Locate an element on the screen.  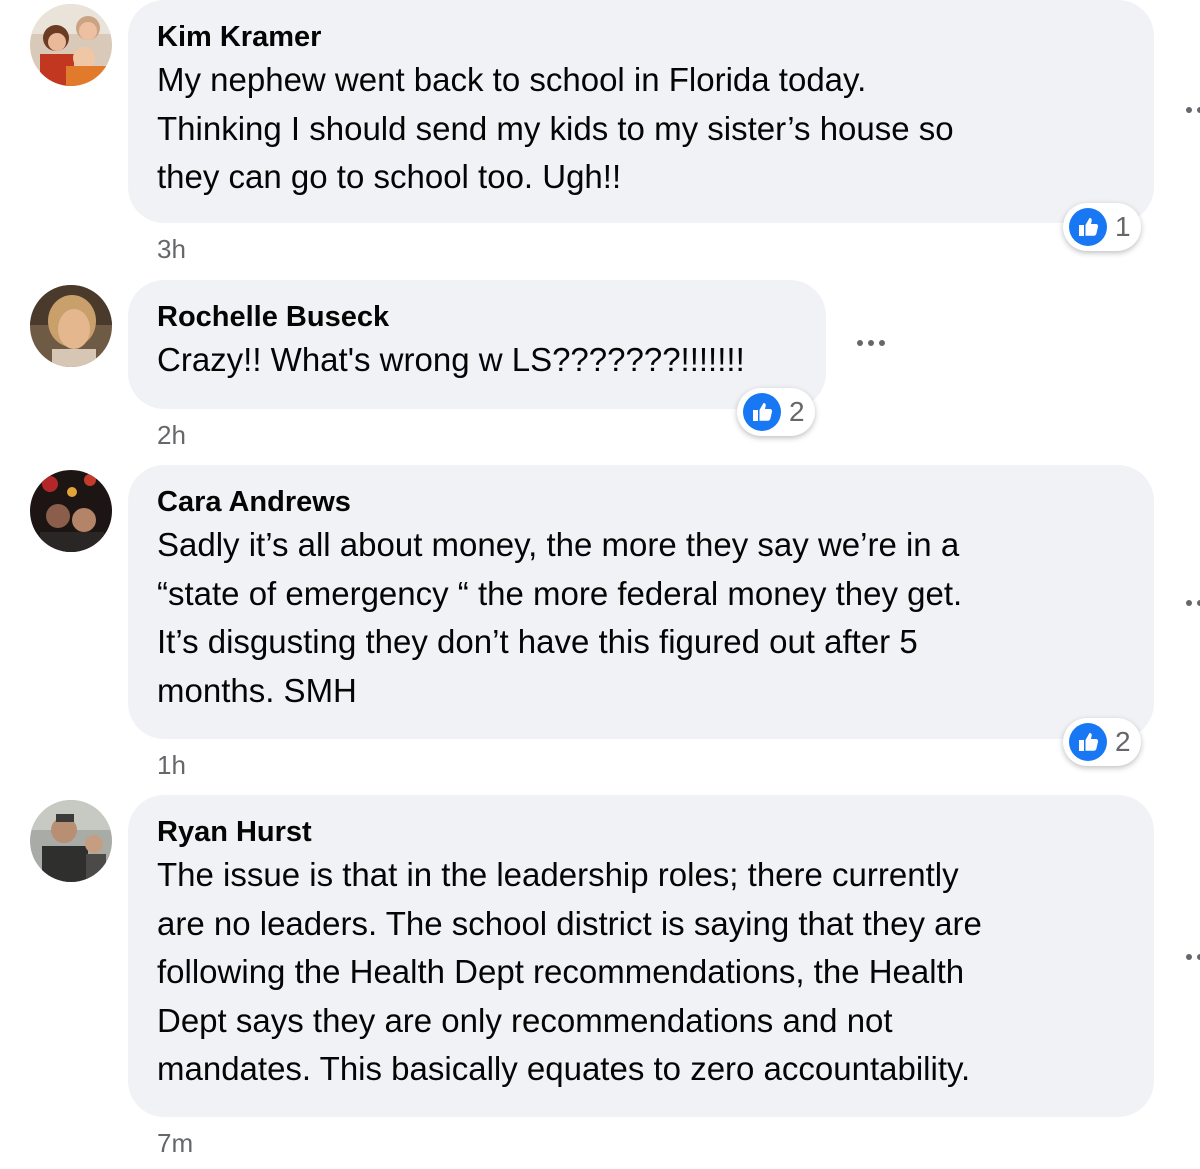
comment-timestamp: 3h is located at coordinates (171, 249).